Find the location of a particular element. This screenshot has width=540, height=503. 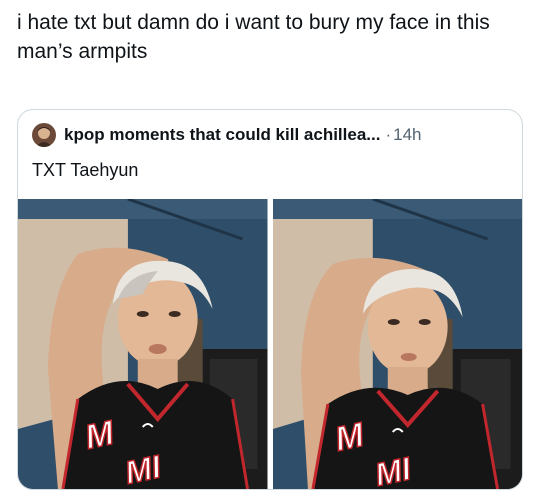

avatar-icon is located at coordinates (44, 135).